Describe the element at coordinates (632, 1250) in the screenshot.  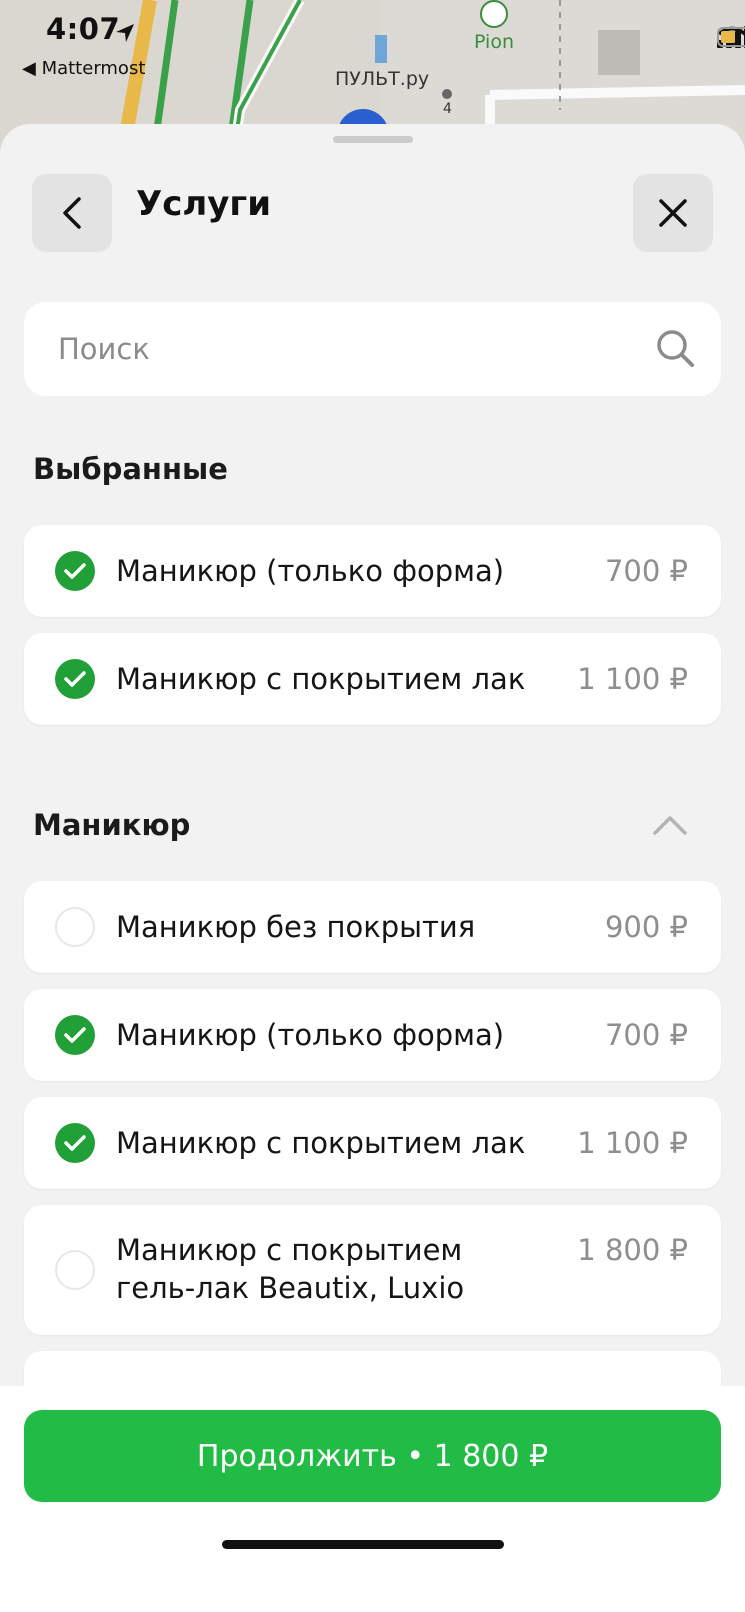
I see `service-price: 1 800 ₽` at that location.